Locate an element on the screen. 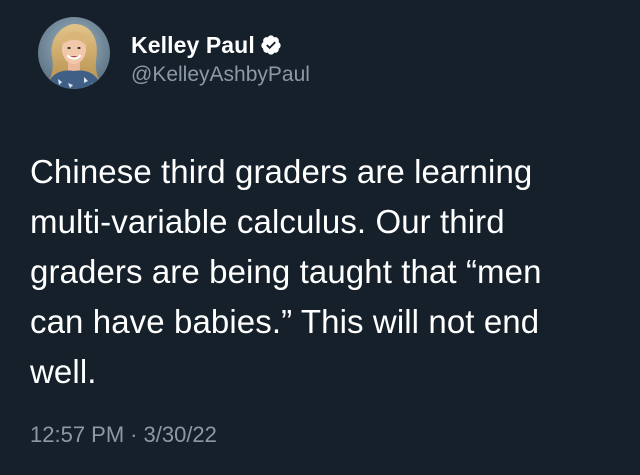 Image resolution: width=640 pixels, height=475 pixels. tweet-time: 12:57 PM is located at coordinates (77, 434).